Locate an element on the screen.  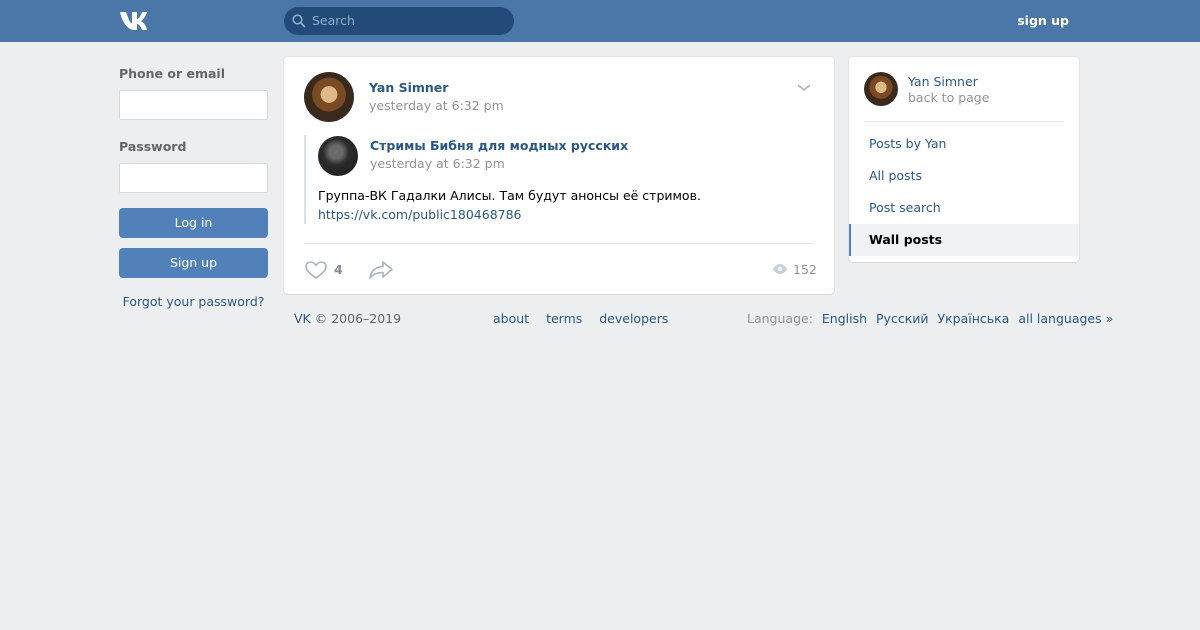
signup-button: Sign up is located at coordinates (193, 263).